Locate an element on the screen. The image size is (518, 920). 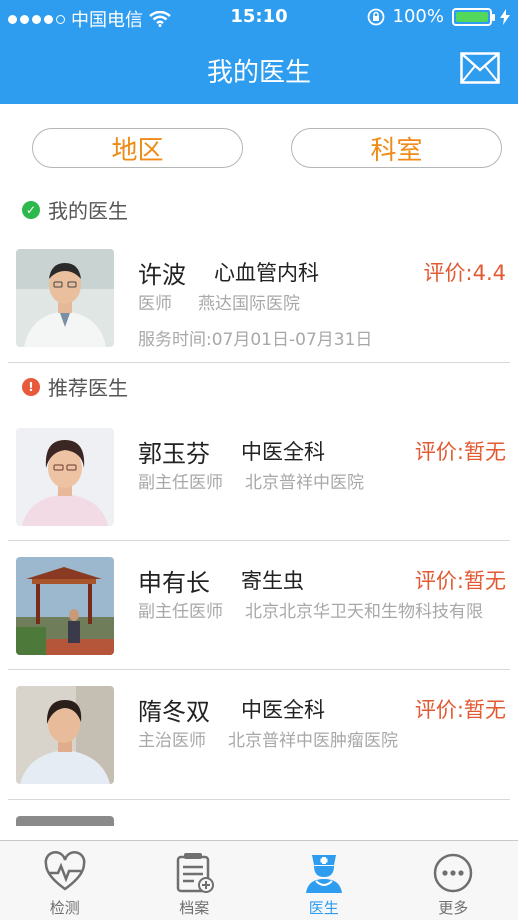
page-title: 我的医生 is located at coordinates (258, 73).